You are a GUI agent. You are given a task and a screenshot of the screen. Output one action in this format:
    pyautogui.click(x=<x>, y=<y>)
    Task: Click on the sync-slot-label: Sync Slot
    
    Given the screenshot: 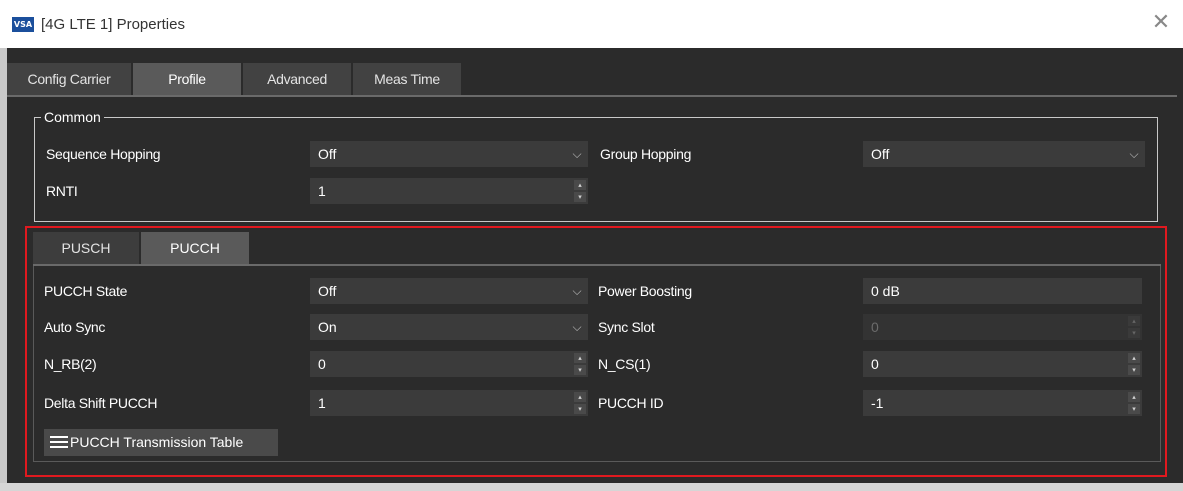 What is the action you would take?
    pyautogui.click(x=626, y=327)
    